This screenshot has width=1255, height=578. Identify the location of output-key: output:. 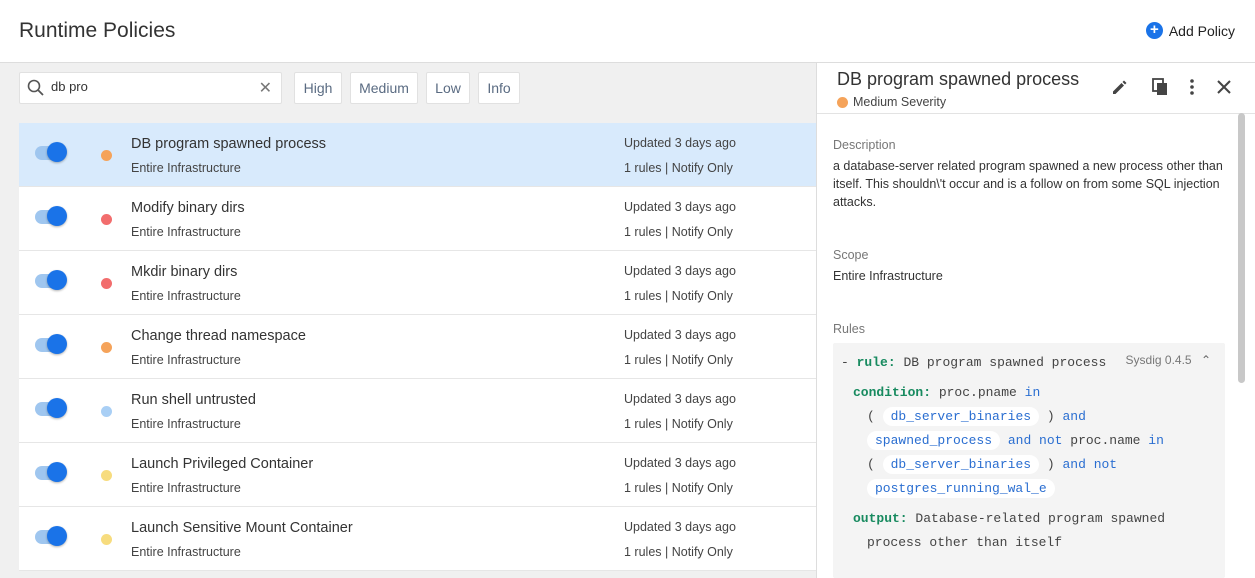
(880, 518).